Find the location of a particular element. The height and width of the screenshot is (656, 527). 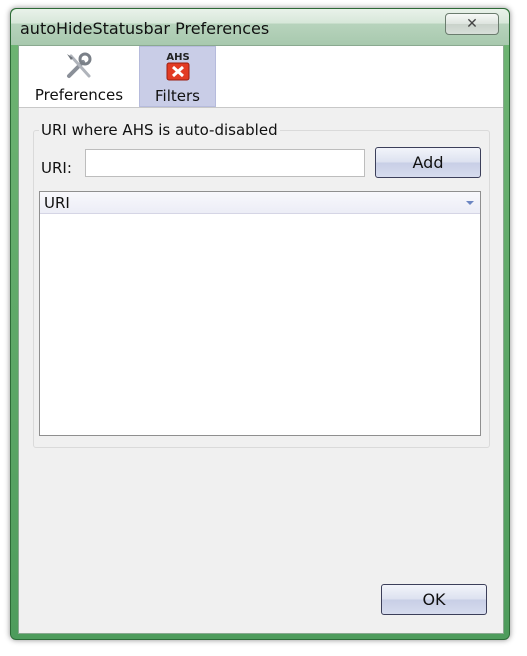

ahs-disabled-icon: AHS is located at coordinates (177, 66).